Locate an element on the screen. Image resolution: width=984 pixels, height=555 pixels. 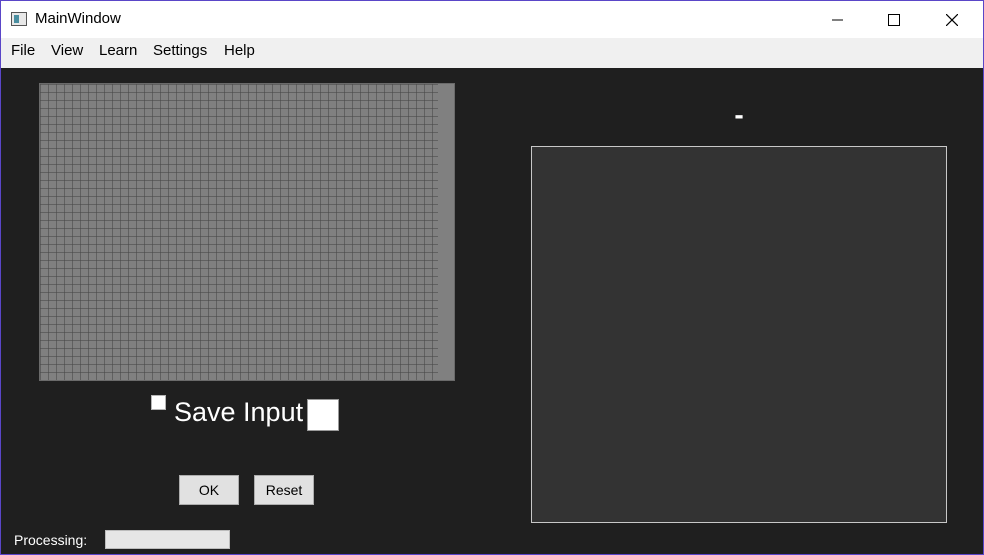
maximize-icon is located at coordinates (894, 19).